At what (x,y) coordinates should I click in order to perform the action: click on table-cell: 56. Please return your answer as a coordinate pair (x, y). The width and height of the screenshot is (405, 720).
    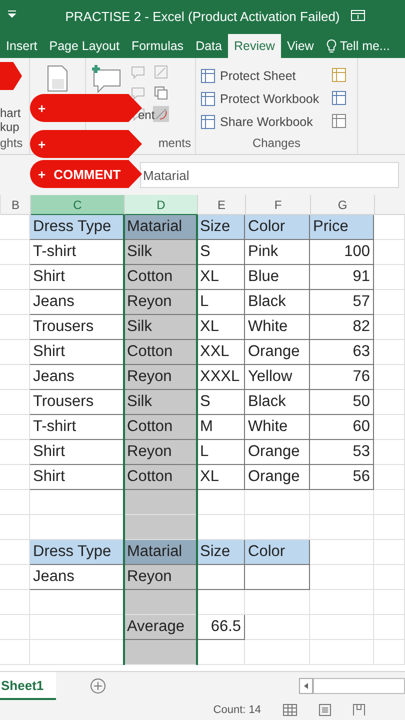
    Looking at the image, I should click on (342, 477).